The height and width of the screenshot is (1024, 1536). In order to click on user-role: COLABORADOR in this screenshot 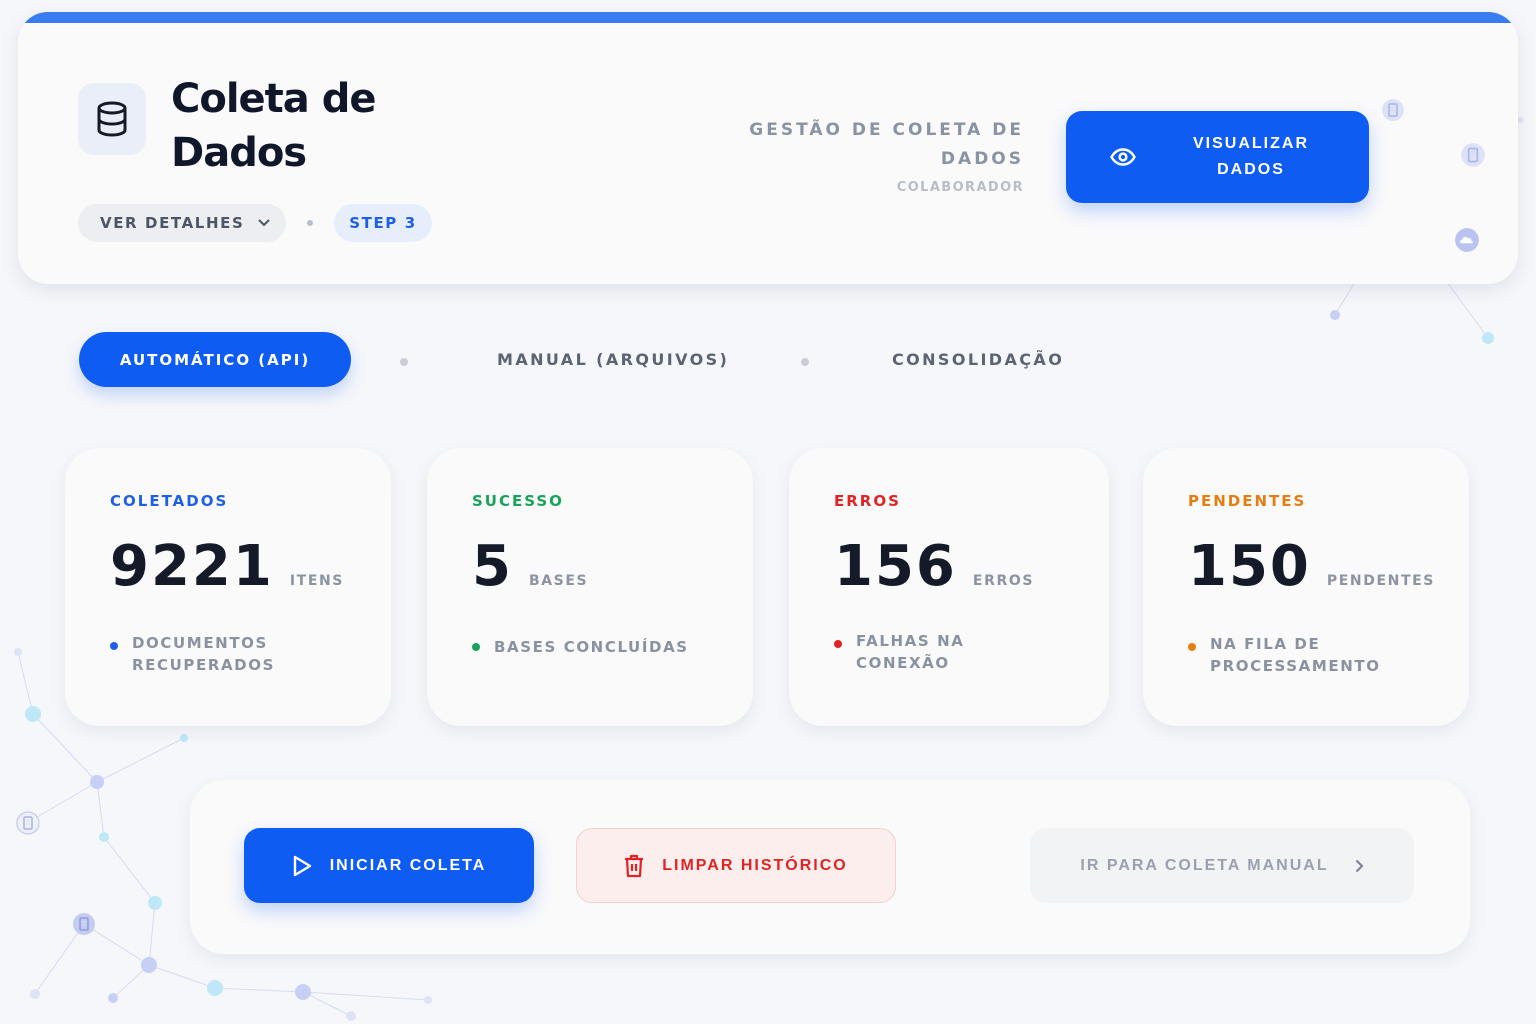, I will do `click(960, 187)`.